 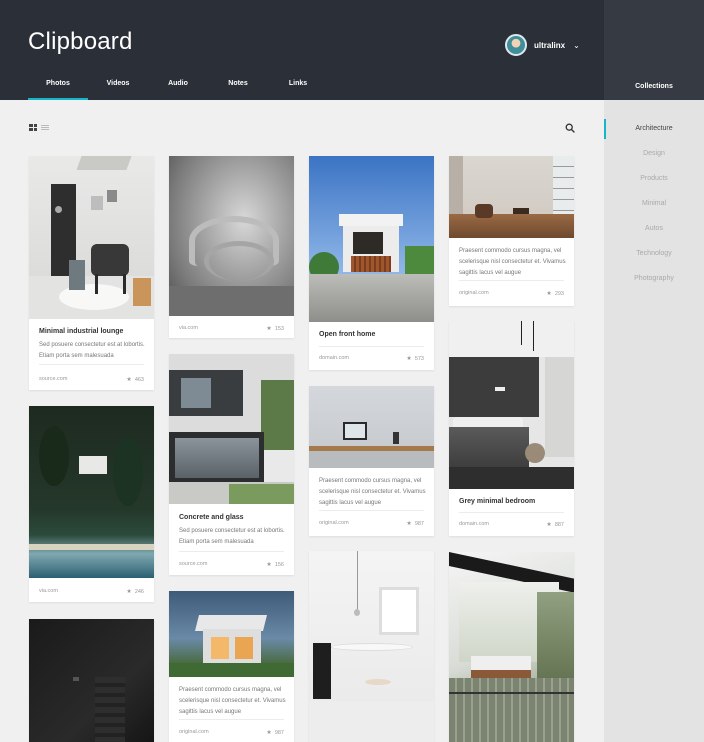 What do you see at coordinates (415, 359) in the screenshot?
I see `pin-save-count: ★ 573` at bounding box center [415, 359].